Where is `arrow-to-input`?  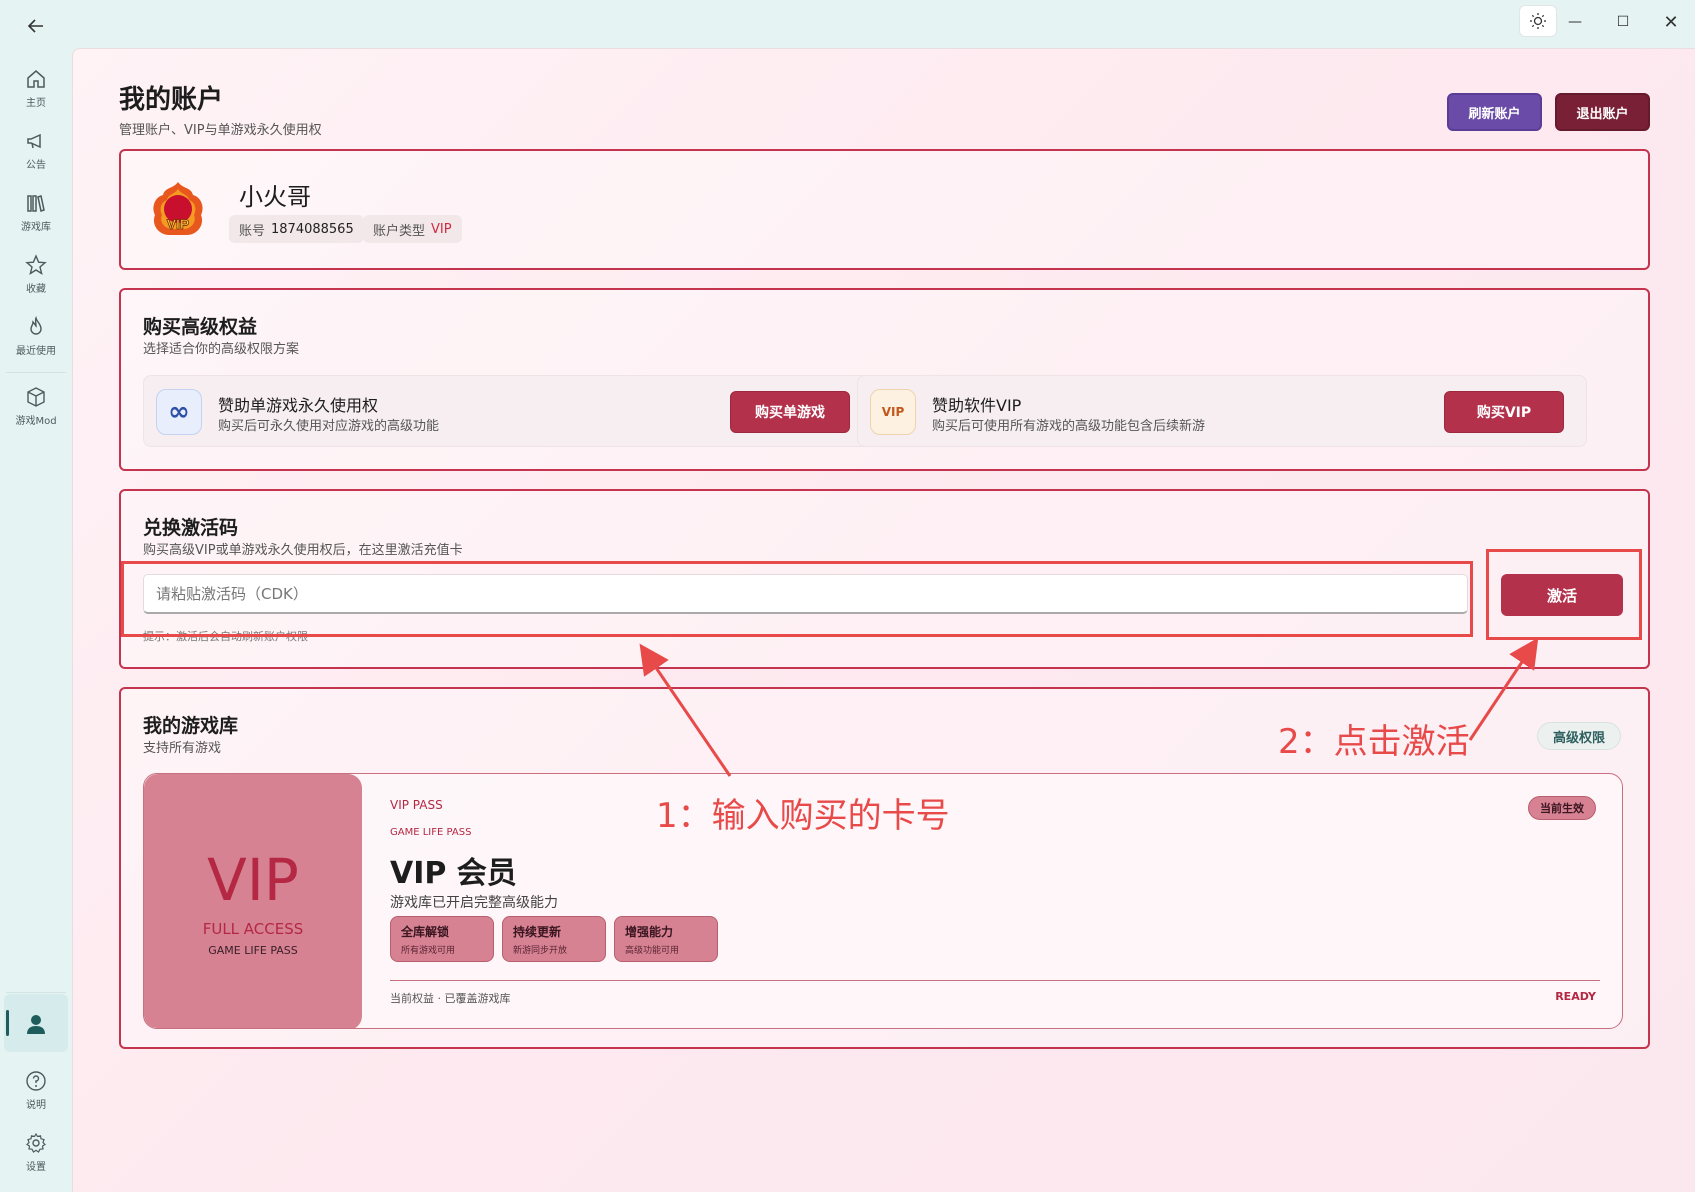
arrow-to-input is located at coordinates (685, 710).